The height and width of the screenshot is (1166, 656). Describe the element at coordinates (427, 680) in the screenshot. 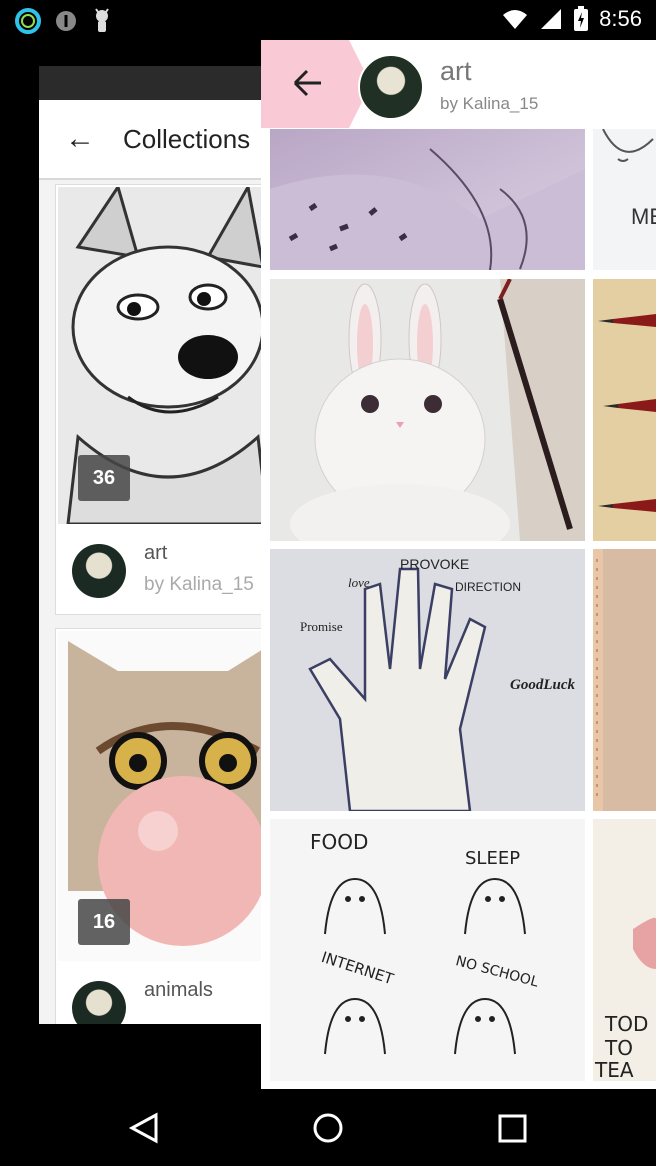

I see `image-tile-hand-drawing: PROVOKE love DIRECTION Promise GoodLuck` at that location.